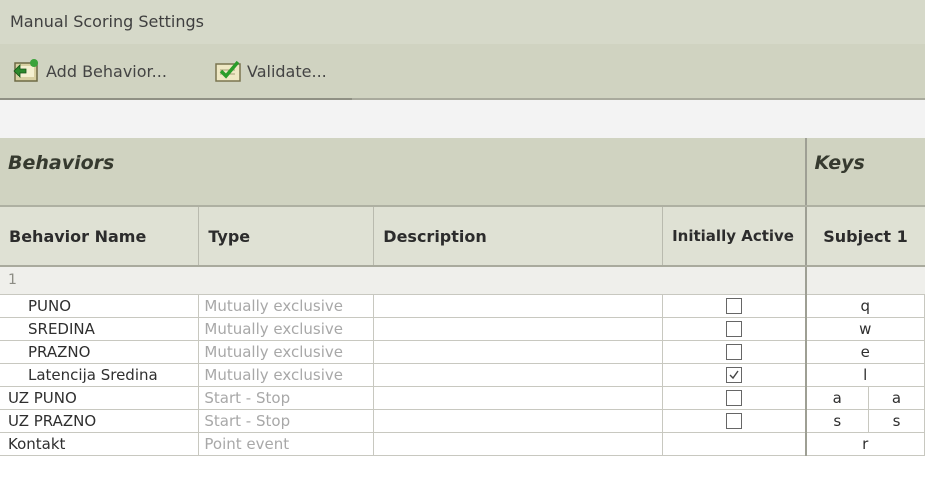 The image size is (925, 503). Describe the element at coordinates (864, 329) in the screenshot. I see `key-cell: w` at that location.